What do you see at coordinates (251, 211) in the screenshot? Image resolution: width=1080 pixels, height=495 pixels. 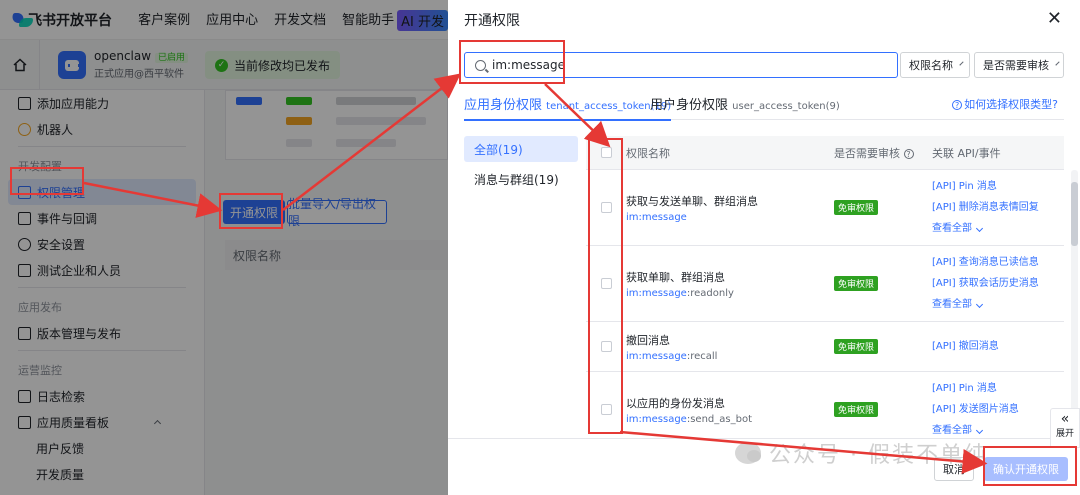 I see `annotation-box-open-button` at bounding box center [251, 211].